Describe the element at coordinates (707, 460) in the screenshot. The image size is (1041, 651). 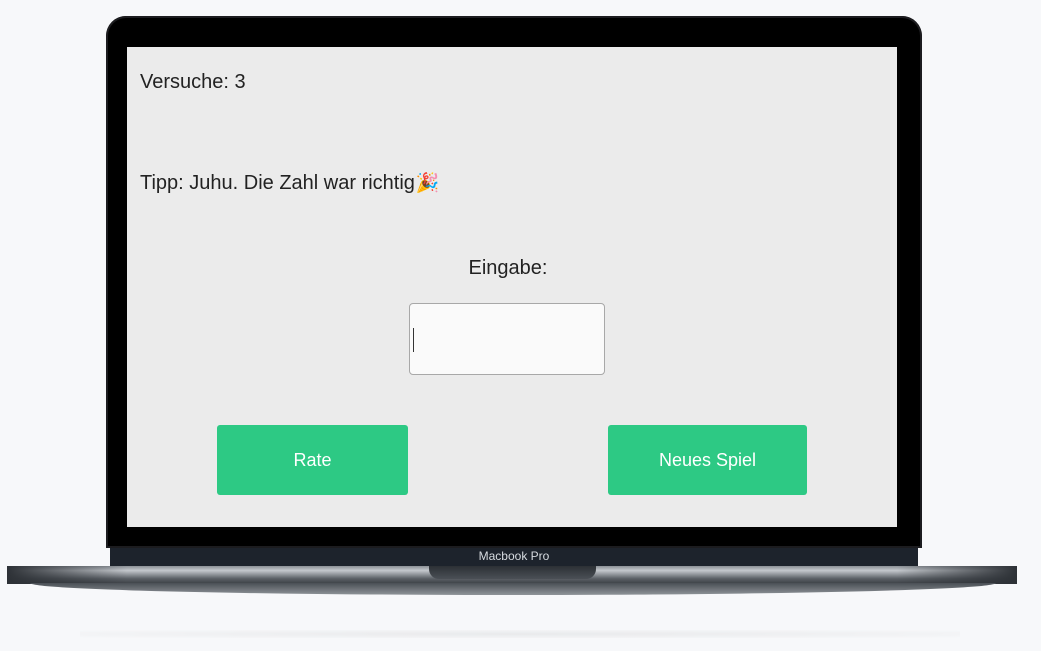
I see `new-game-button: Neues Spiel` at that location.